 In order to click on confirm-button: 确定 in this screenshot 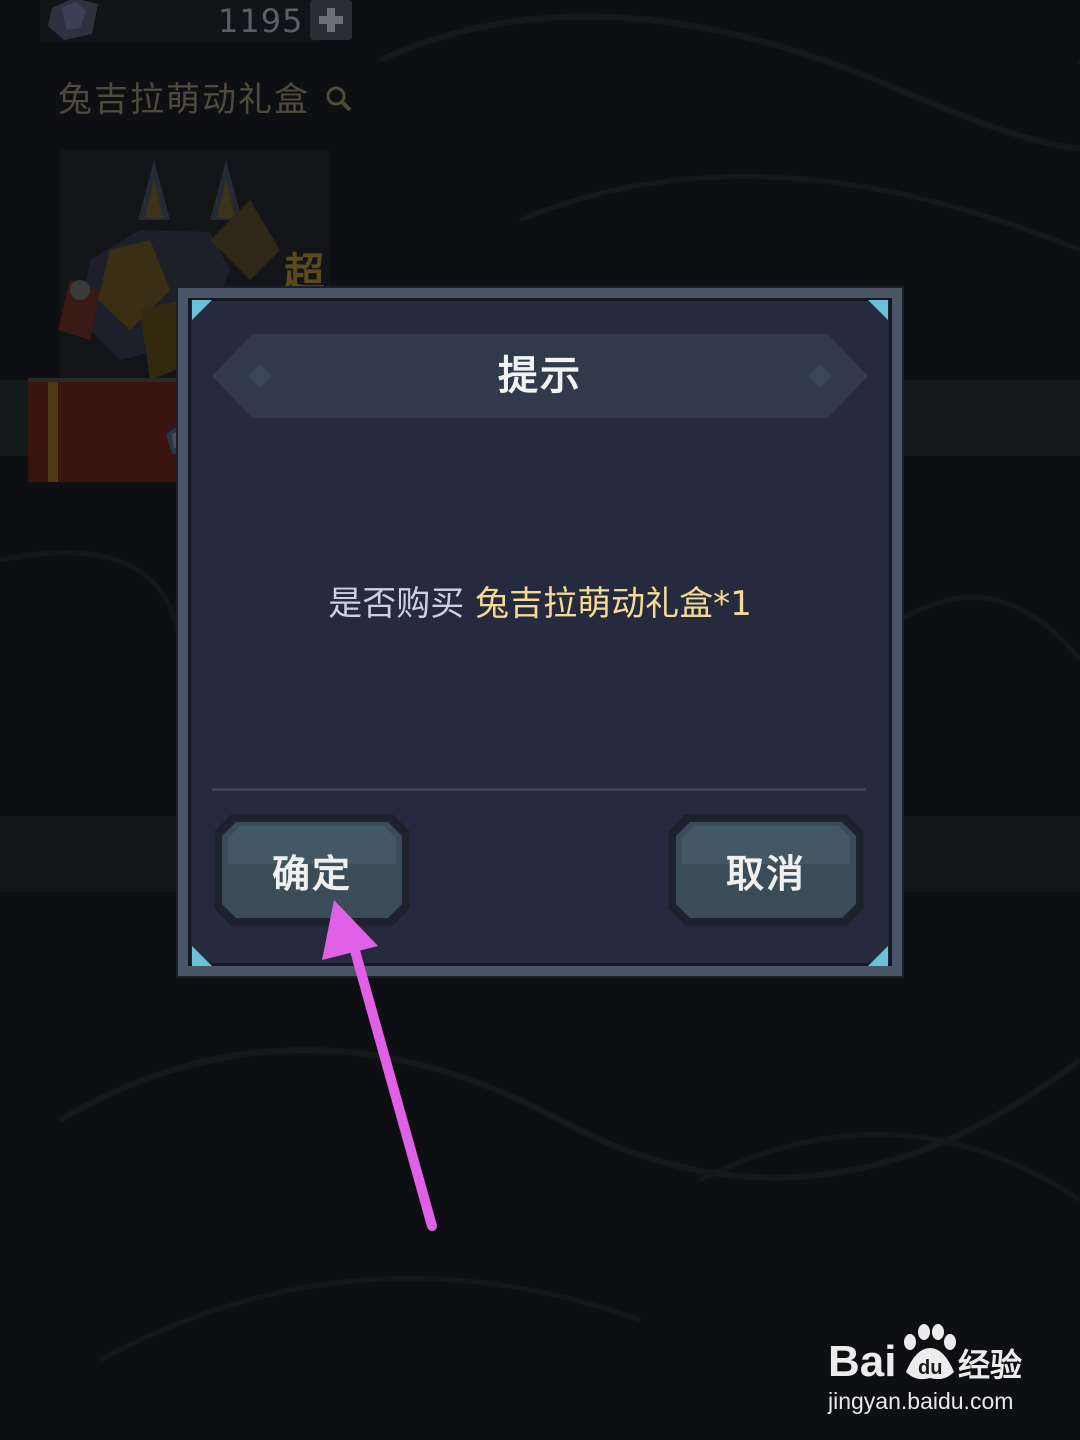, I will do `click(312, 870)`.